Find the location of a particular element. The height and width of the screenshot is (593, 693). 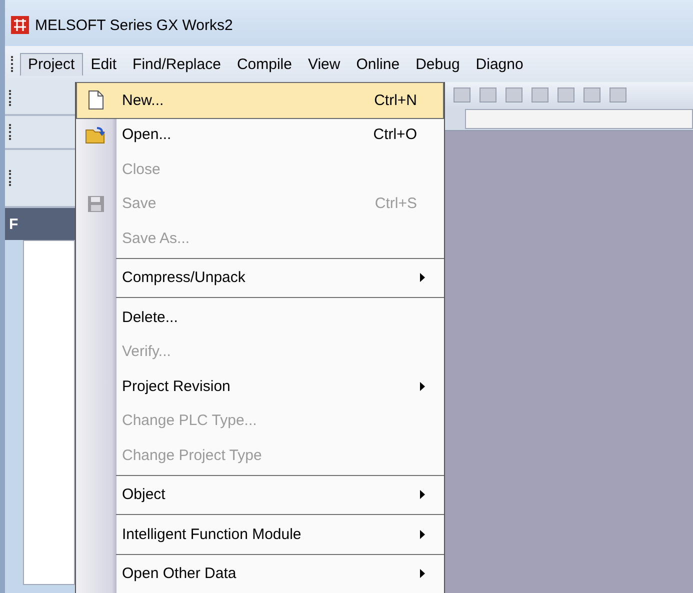

menu-bar-item: Edit is located at coordinates (103, 64).